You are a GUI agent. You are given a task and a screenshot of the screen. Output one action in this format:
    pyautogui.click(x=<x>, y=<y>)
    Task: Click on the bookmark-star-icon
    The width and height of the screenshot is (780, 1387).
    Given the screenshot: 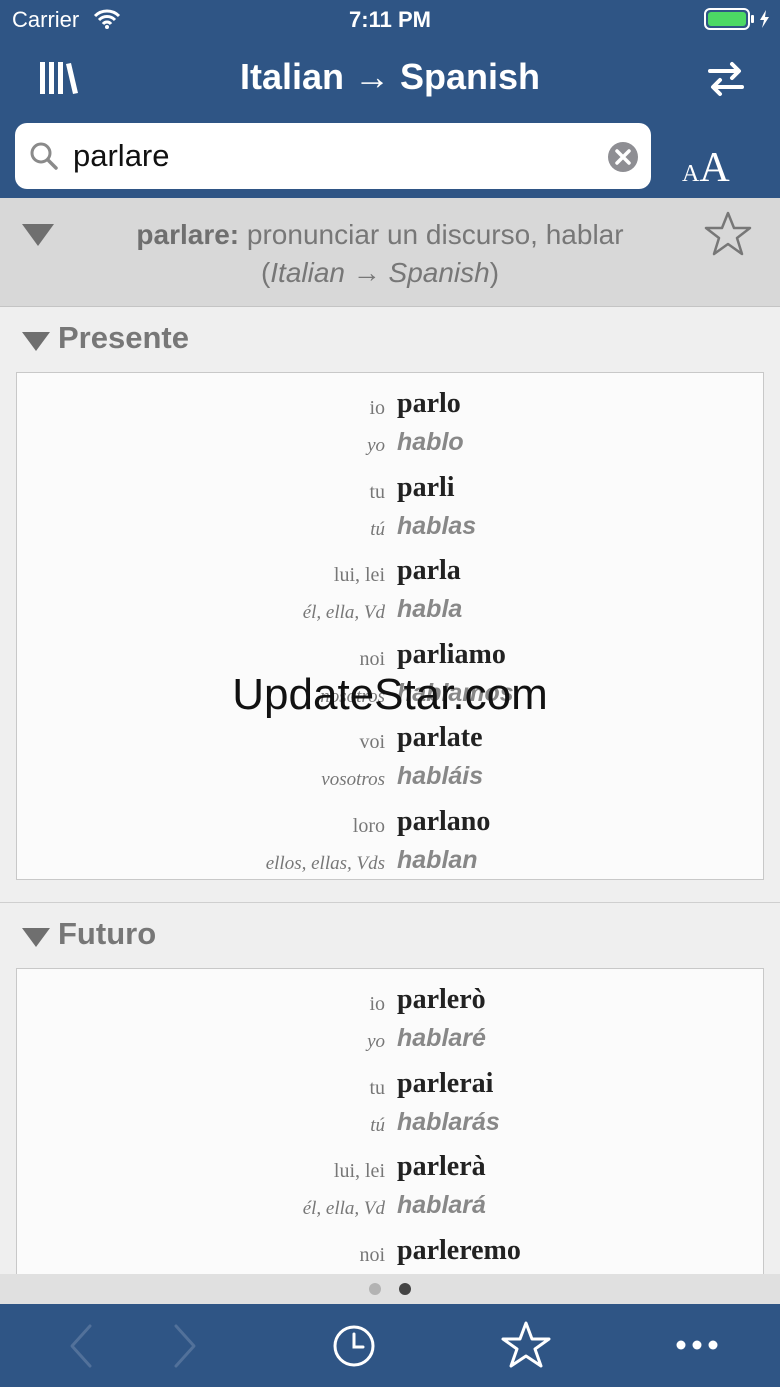 What is the action you would take?
    pyautogui.click(x=728, y=236)
    